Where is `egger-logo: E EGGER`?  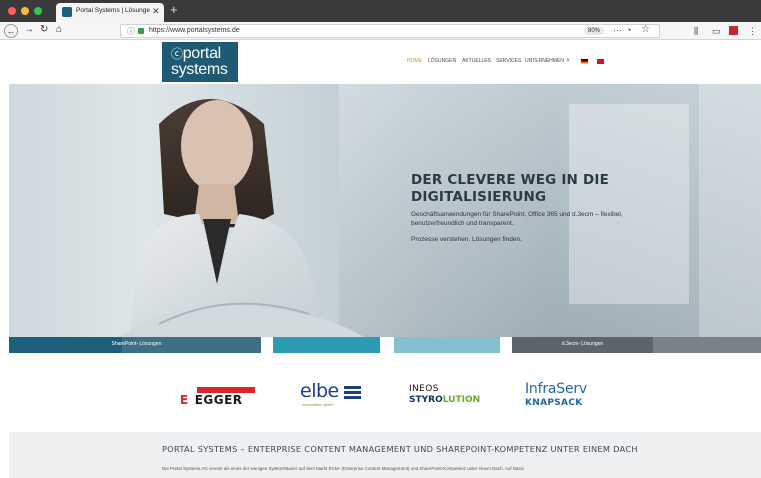
egger-logo: E EGGER is located at coordinates (211, 400).